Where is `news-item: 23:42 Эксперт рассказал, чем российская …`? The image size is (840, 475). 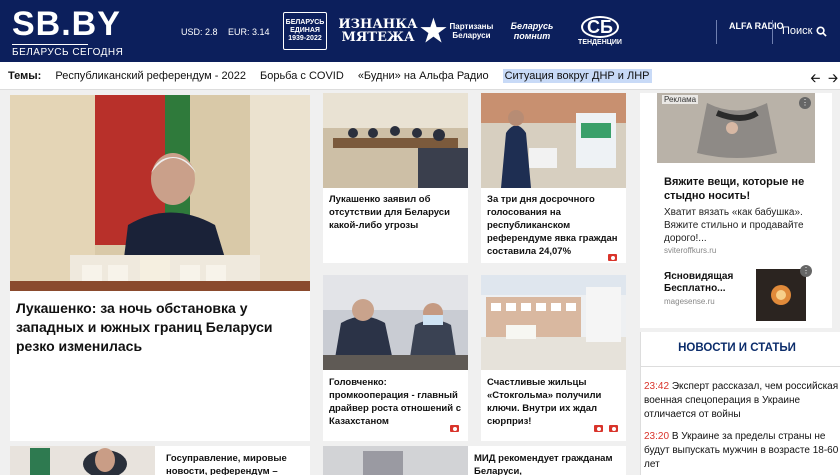
news-item: 23:42 Эксперт рассказал, чем российская … is located at coordinates (742, 401).